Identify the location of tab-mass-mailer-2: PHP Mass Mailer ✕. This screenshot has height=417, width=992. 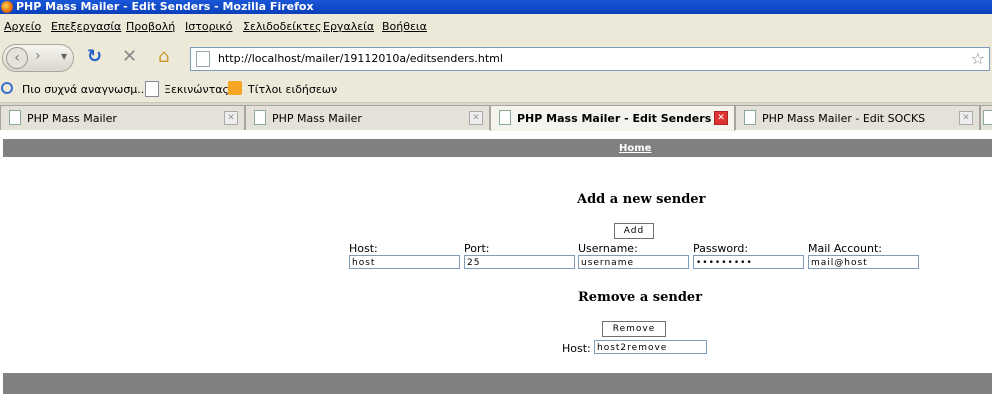
(367, 117).